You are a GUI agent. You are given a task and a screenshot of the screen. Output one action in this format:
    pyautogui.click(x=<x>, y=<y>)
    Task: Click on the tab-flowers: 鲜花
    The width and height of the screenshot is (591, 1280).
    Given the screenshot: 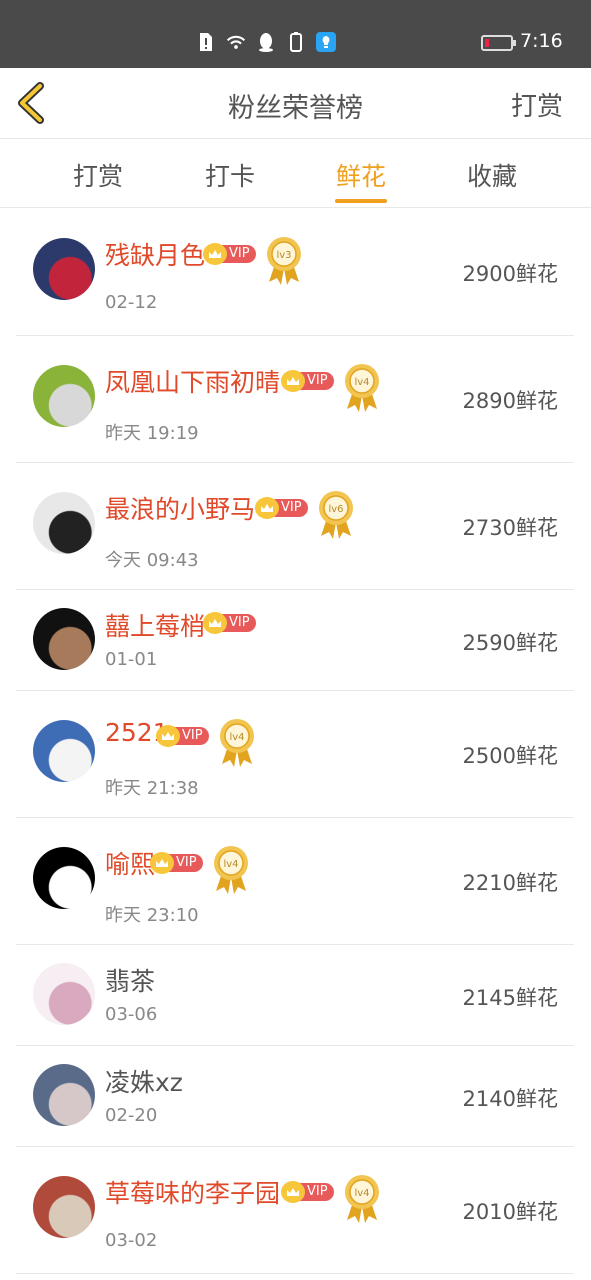 What is the action you would take?
    pyautogui.click(x=361, y=175)
    